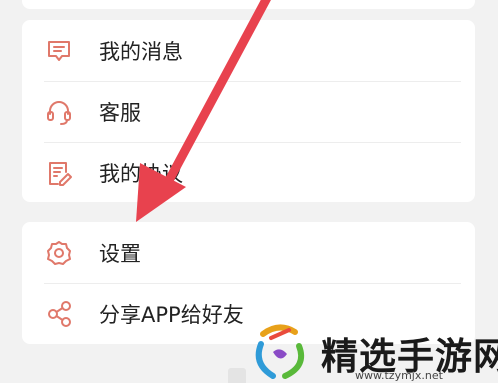 This screenshot has width=498, height=383. What do you see at coordinates (280, 351) in the screenshot?
I see `watermark-logo` at bounding box center [280, 351].